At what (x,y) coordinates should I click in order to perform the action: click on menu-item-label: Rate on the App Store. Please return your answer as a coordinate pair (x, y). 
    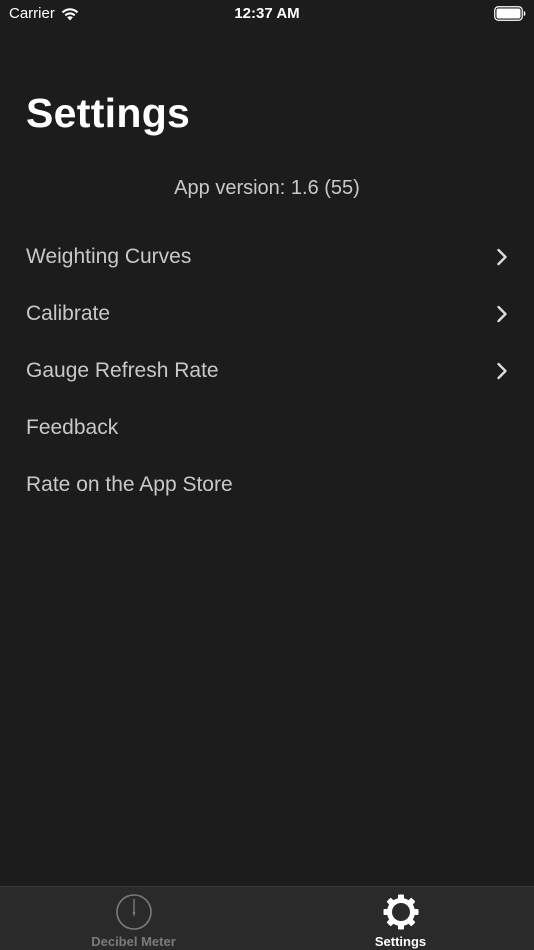
    Looking at the image, I should click on (129, 484).